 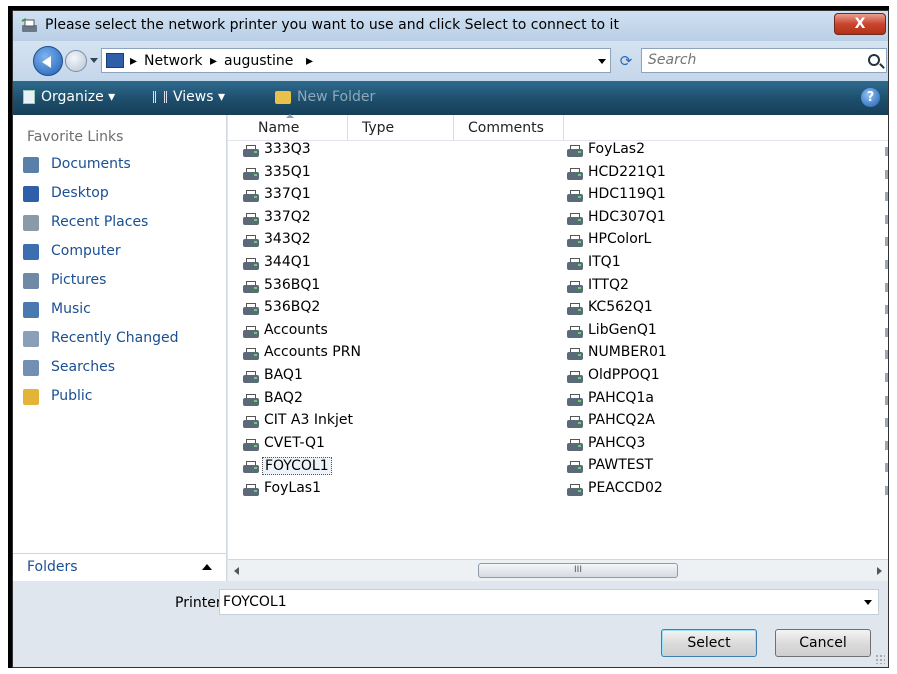 What do you see at coordinates (336, 97) in the screenshot?
I see `new-folder-label: New Folder` at bounding box center [336, 97].